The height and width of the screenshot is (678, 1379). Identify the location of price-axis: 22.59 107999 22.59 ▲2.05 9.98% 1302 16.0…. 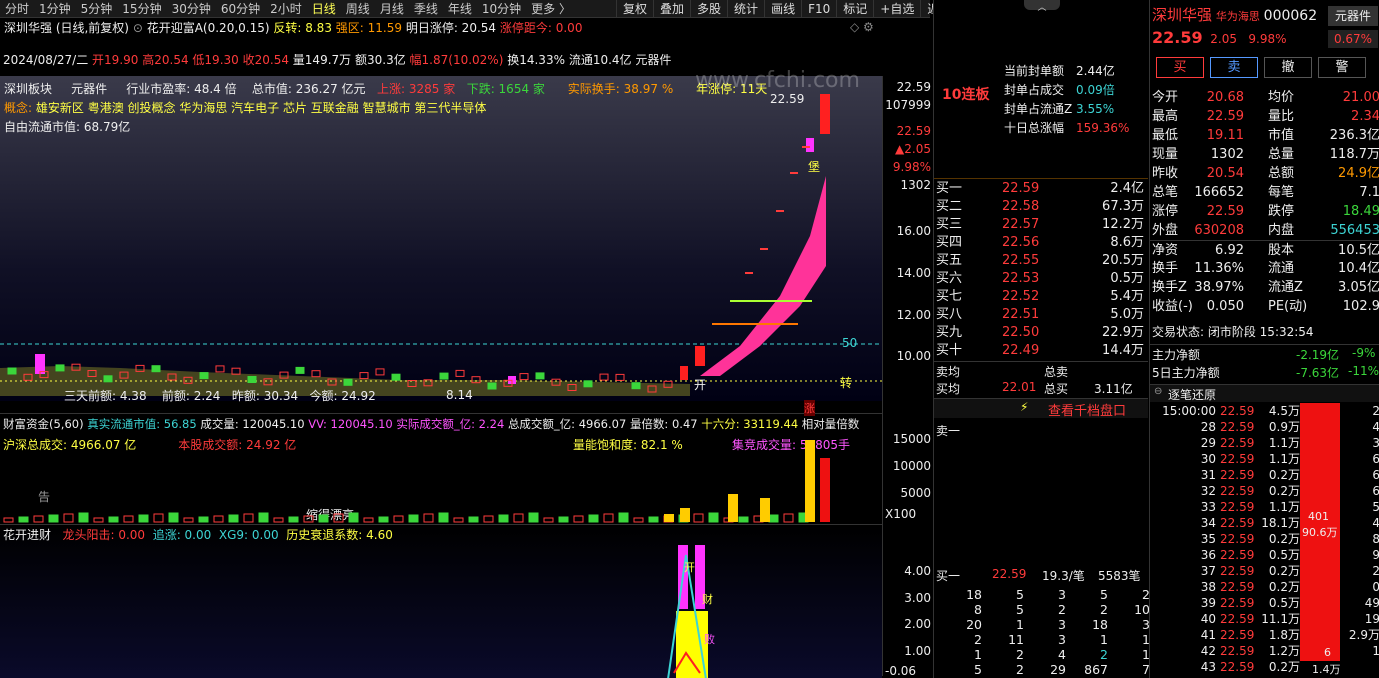
(907, 377).